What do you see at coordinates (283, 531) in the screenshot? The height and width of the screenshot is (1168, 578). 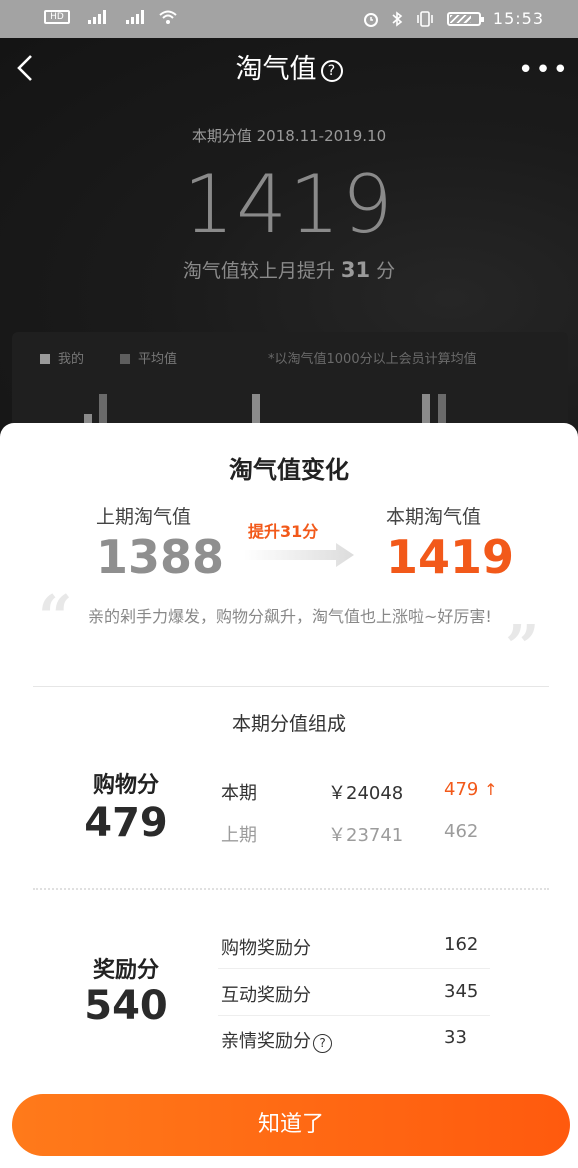 I see `rise-label: 提升31分` at bounding box center [283, 531].